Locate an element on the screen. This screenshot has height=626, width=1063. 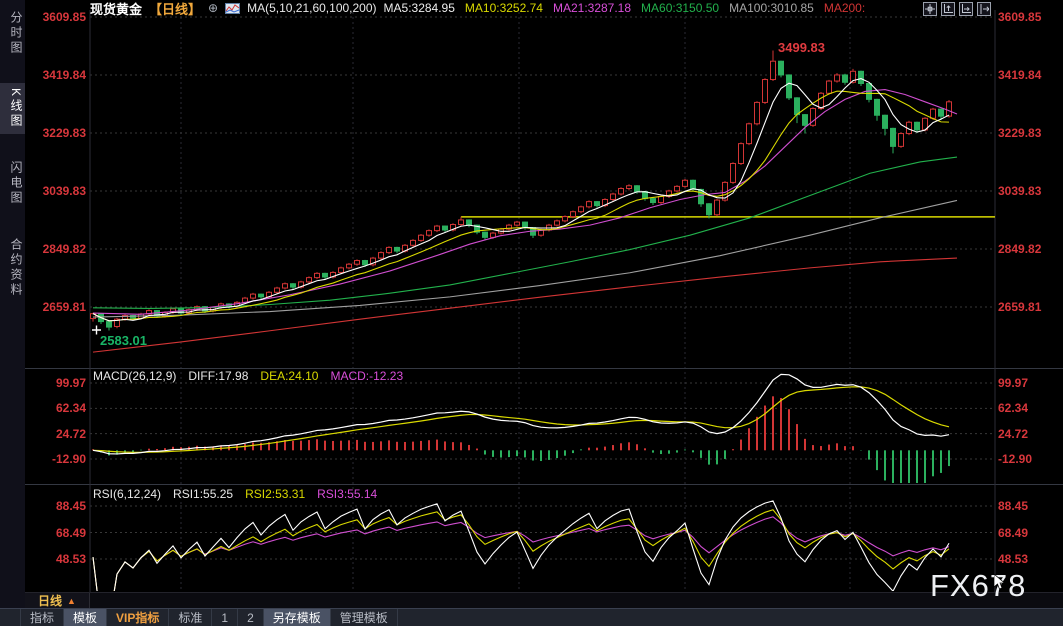
sidebar-item: K线图 is located at coordinates (12, 109).